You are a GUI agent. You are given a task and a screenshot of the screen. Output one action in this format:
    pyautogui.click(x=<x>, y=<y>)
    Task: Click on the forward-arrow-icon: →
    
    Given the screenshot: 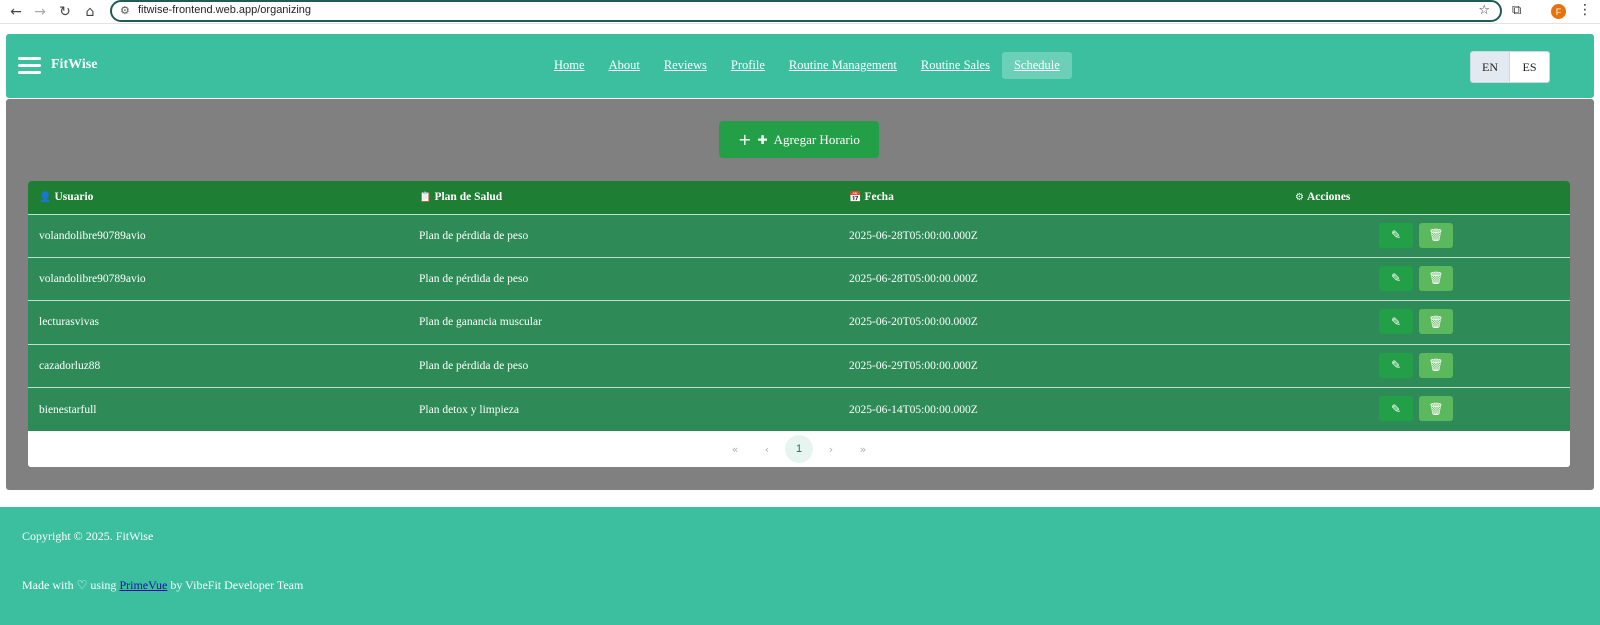 What is the action you would take?
    pyautogui.click(x=40, y=12)
    